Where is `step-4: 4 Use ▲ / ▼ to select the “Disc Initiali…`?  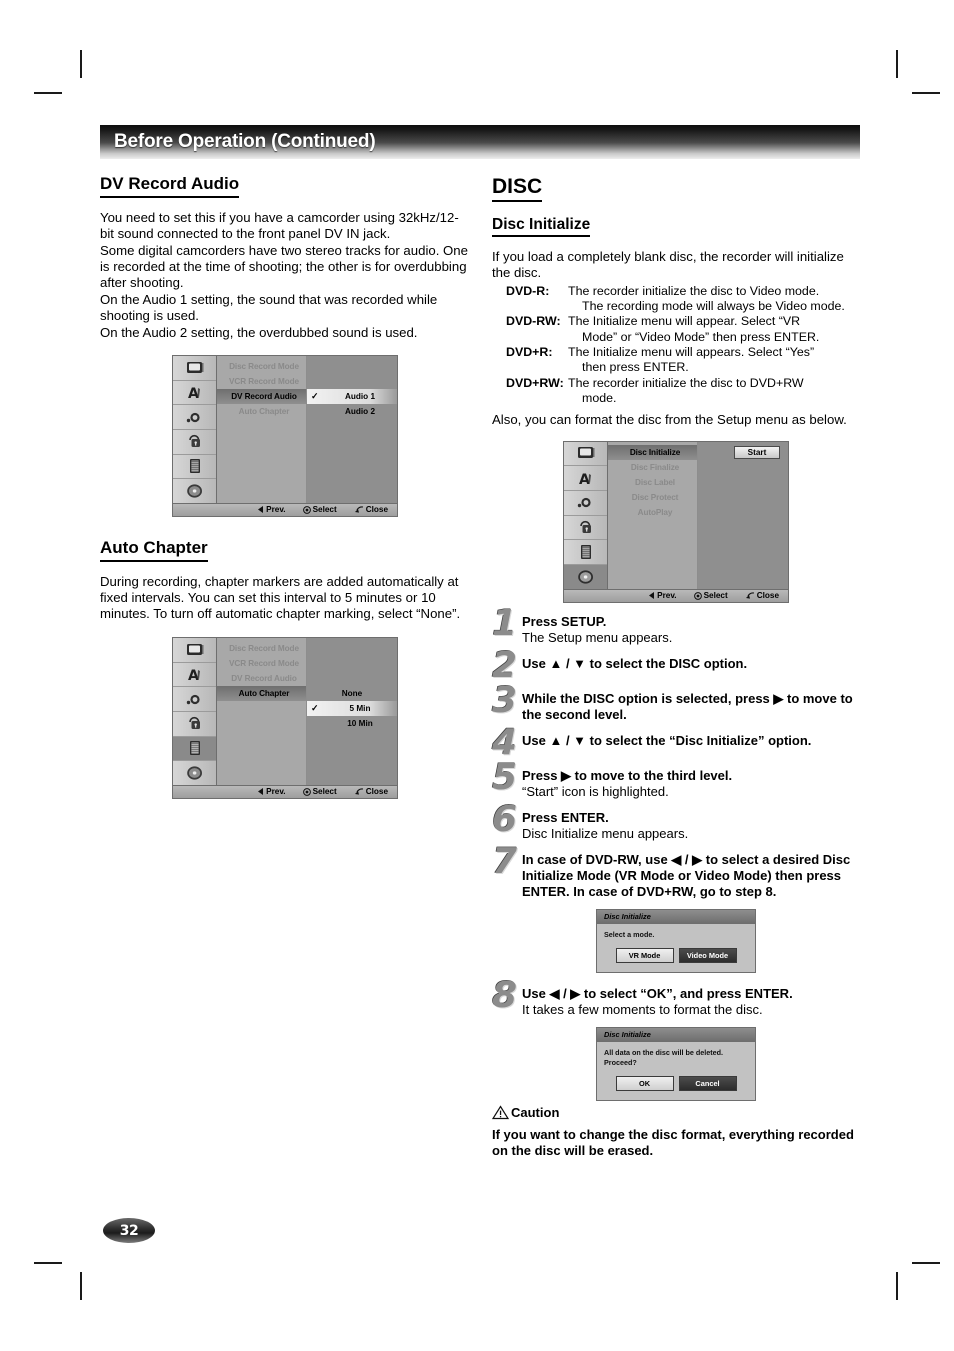
step-4: 4 Use ▲ / ▼ to select the “Disc Initiali… is located at coordinates (676, 742).